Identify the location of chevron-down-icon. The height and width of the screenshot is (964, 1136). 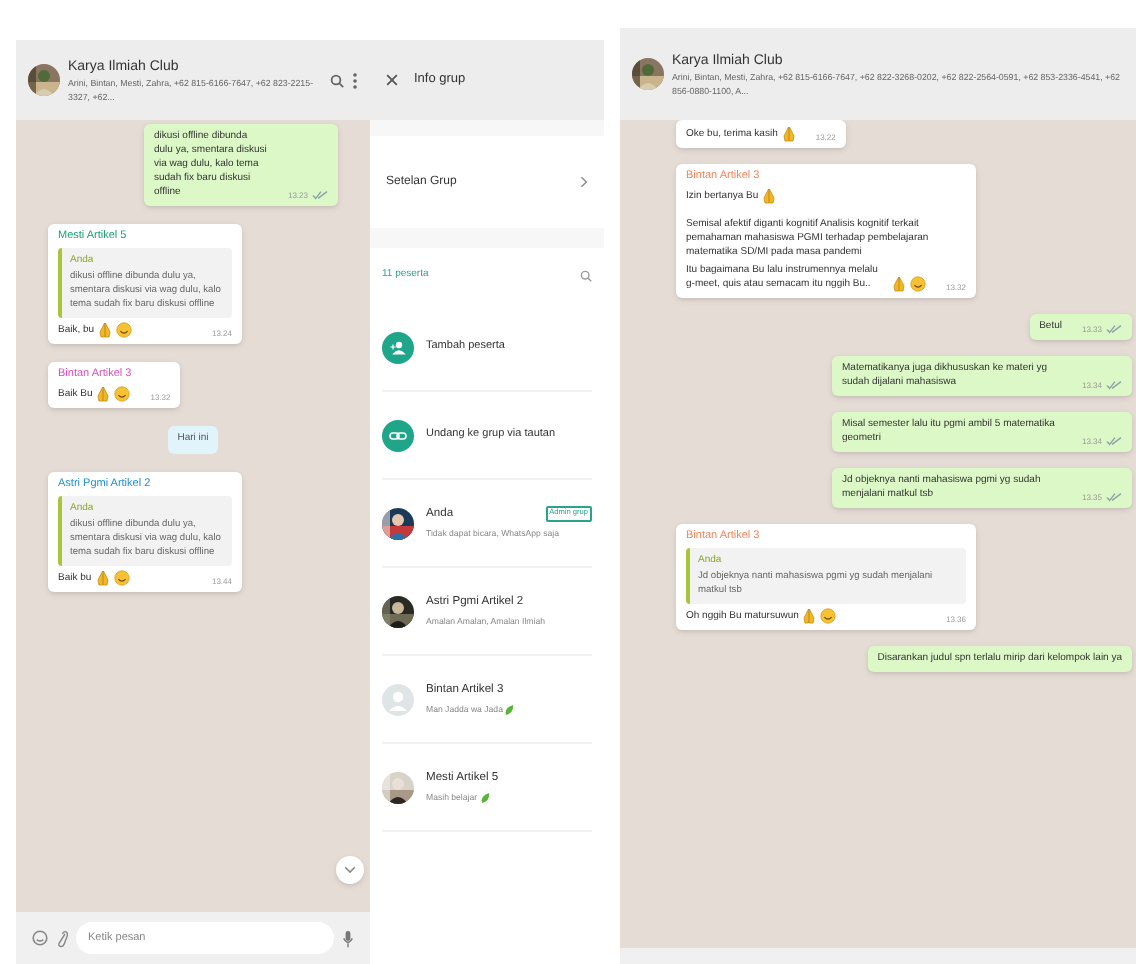
(350, 870).